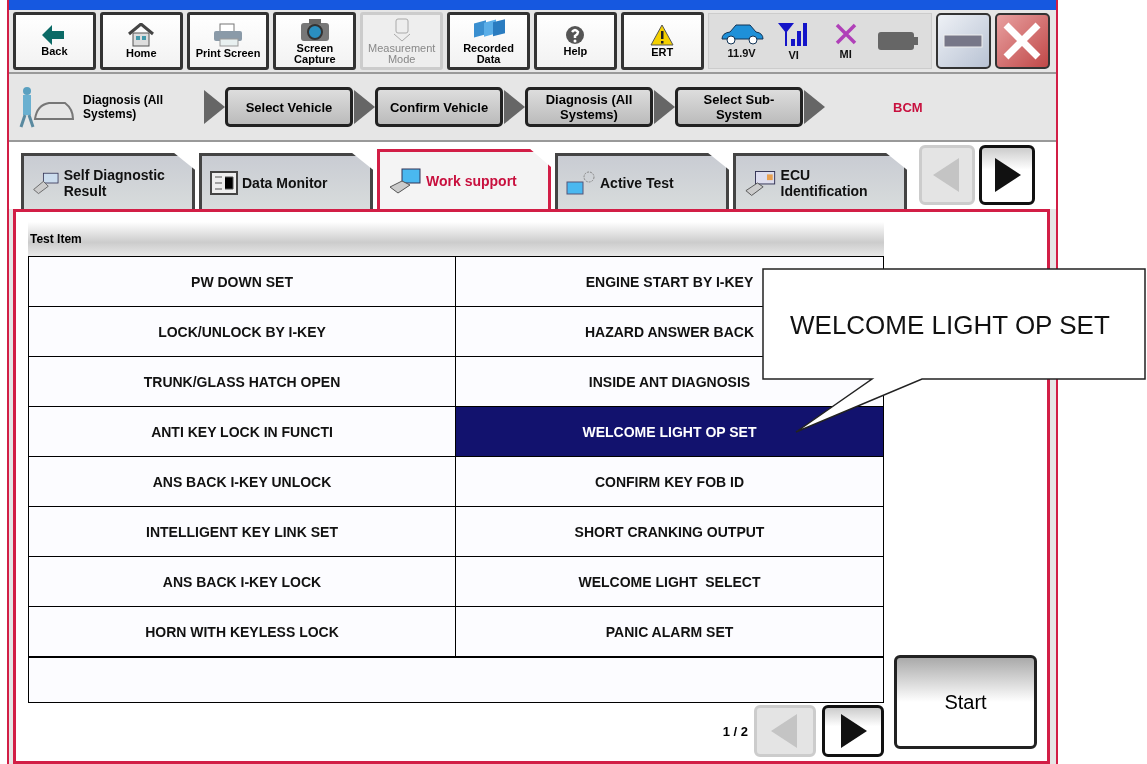 The height and width of the screenshot is (764, 1147). I want to click on tab: ECU Identification, so click(820, 181).